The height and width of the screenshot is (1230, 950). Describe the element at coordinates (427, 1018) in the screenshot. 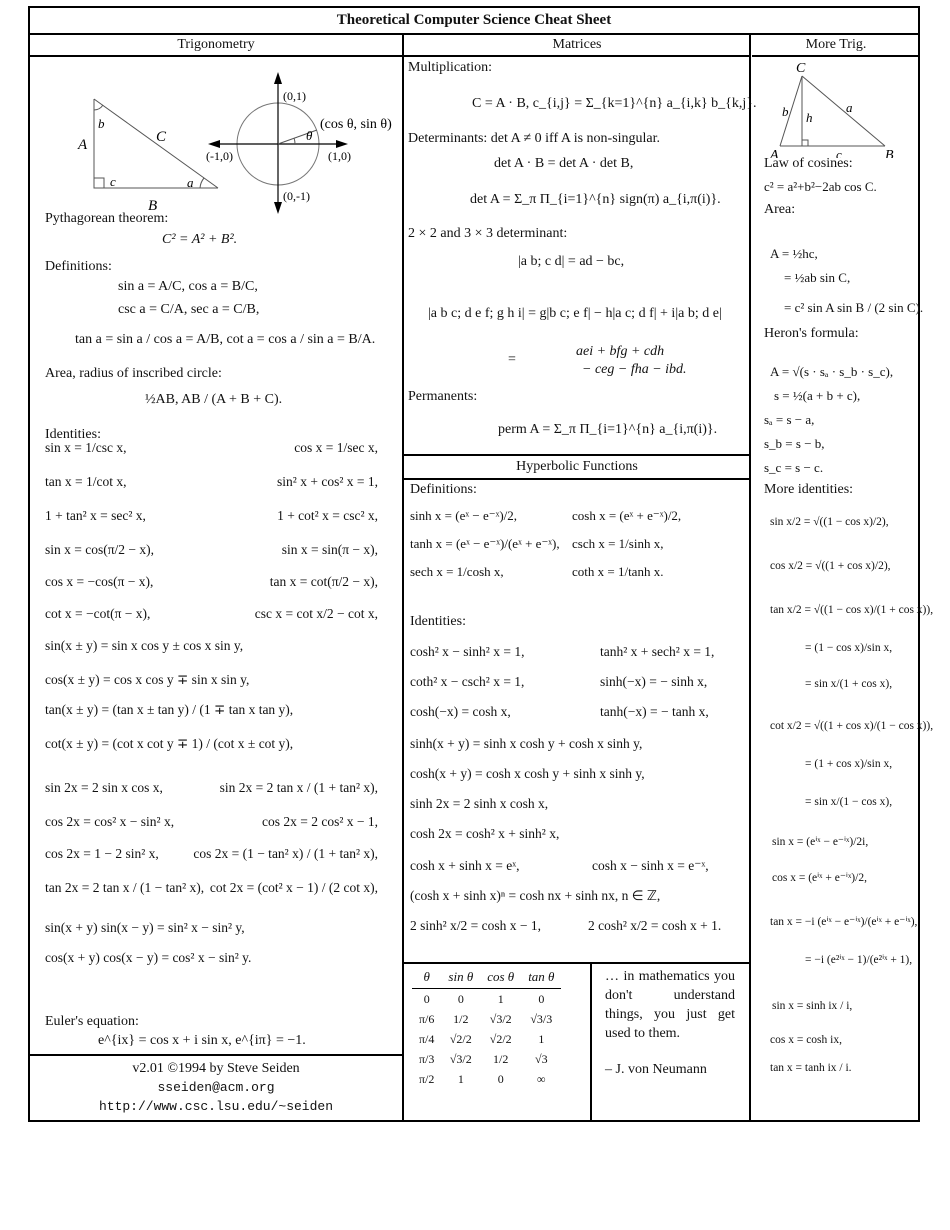

I see `table-cell: π/6` at that location.